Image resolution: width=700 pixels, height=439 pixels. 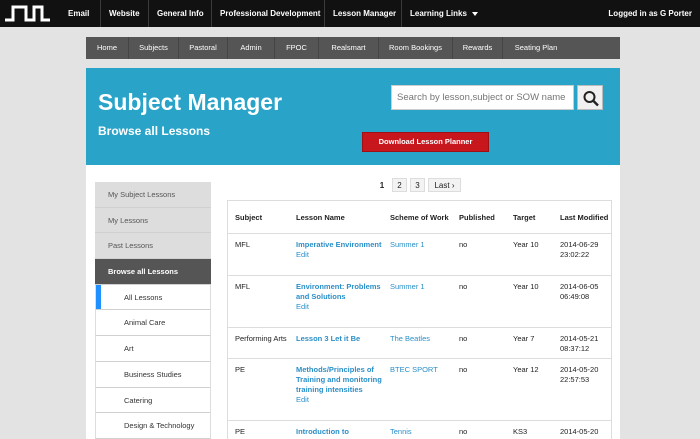 I want to click on scheme-of-work-link: BTEC SPORT, so click(x=421, y=367).